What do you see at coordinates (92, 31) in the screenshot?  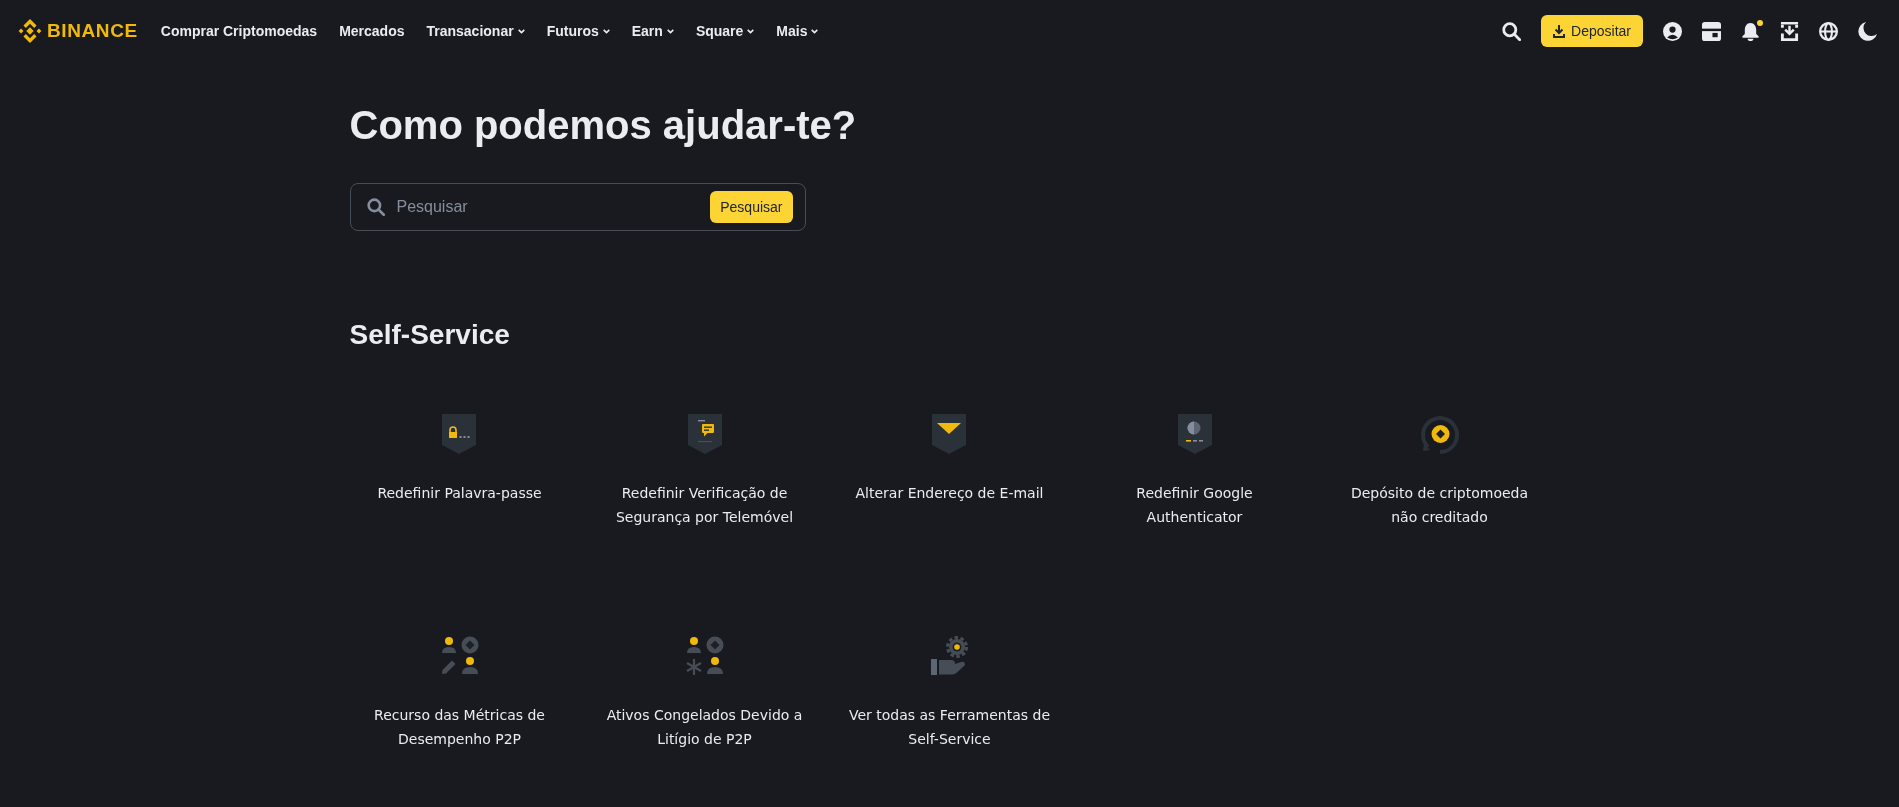 I see `logo-text: BINANCE` at bounding box center [92, 31].